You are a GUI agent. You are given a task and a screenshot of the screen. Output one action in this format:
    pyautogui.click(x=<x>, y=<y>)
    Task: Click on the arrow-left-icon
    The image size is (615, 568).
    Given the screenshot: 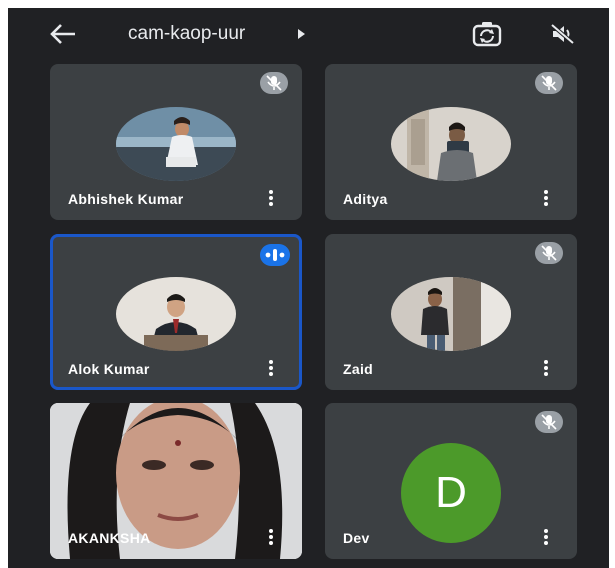 What is the action you would take?
    pyautogui.click(x=63, y=34)
    